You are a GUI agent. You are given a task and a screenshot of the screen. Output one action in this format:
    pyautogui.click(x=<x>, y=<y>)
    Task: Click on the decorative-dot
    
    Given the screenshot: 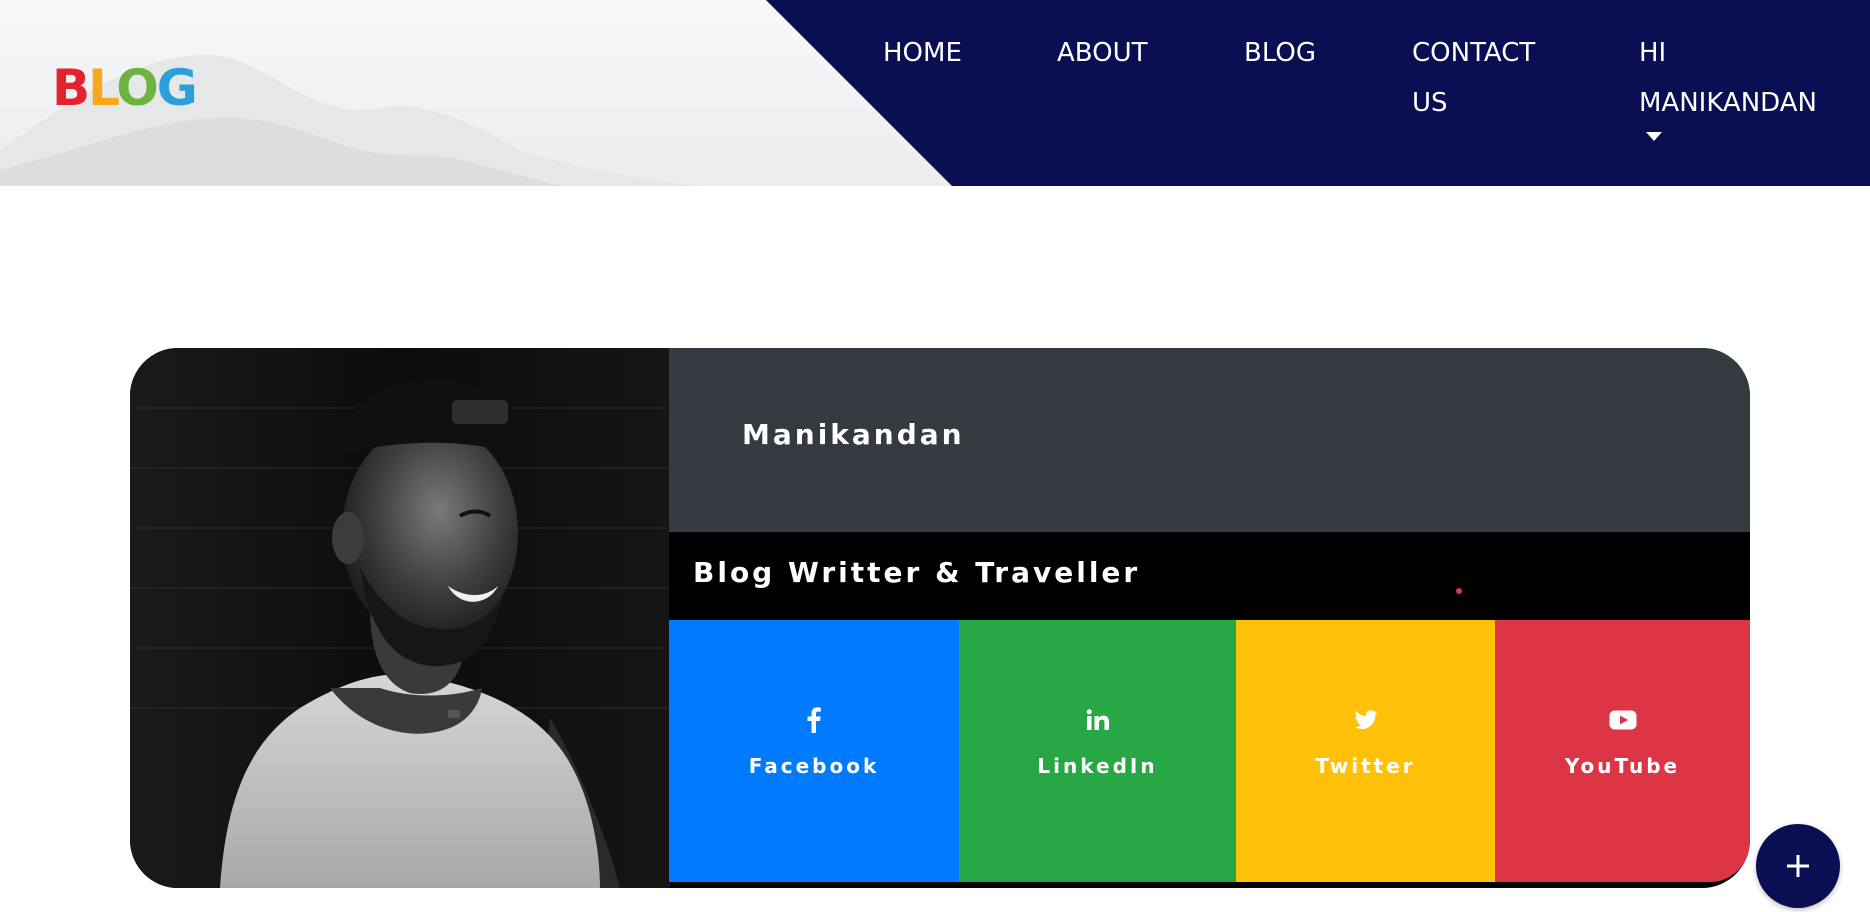 What is the action you would take?
    pyautogui.click(x=1459, y=591)
    